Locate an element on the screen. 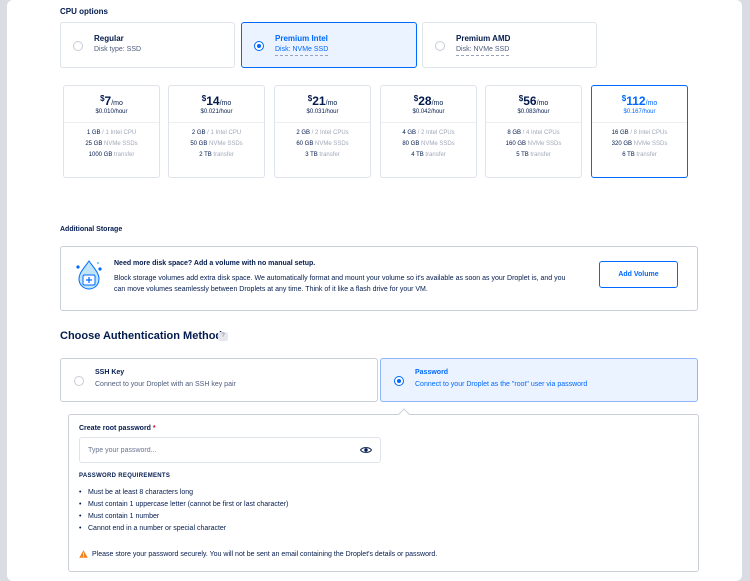 Image resolution: width=750 pixels, height=581 pixels. plan-hourly: $0.167/hour is located at coordinates (639, 112).